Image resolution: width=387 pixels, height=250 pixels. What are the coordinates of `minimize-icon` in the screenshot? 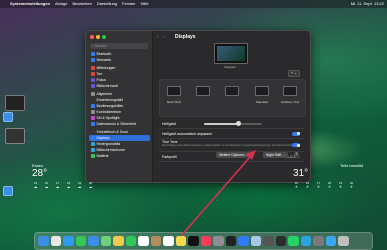 It's located at (98, 37).